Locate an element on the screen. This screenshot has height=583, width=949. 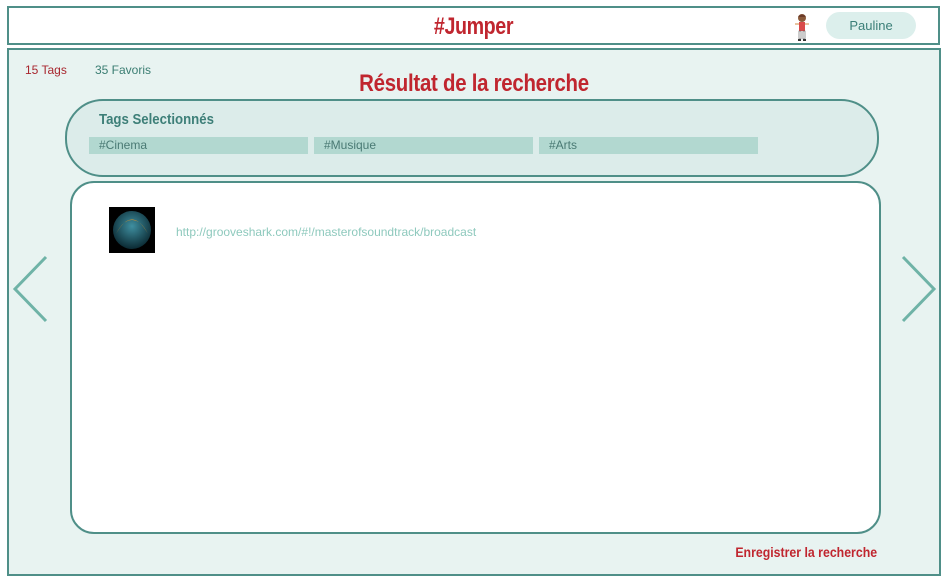
grooveshark-icon is located at coordinates (132, 230).